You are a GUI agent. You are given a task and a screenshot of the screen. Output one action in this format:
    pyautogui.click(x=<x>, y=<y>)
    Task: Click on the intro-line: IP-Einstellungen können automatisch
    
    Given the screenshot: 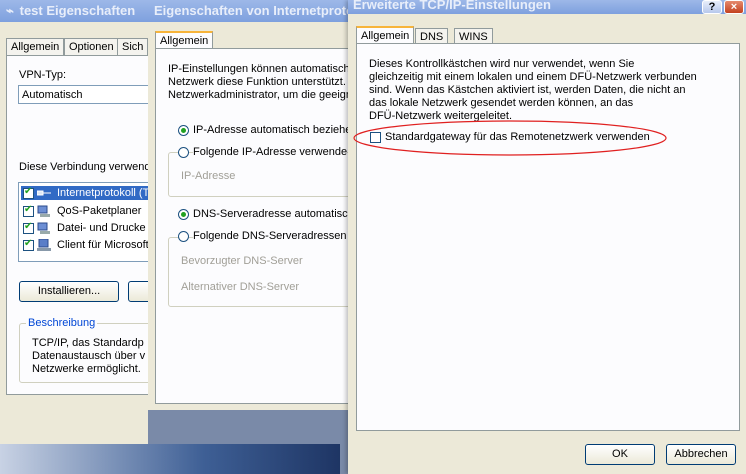 What is the action you would take?
    pyautogui.click(x=259, y=69)
    